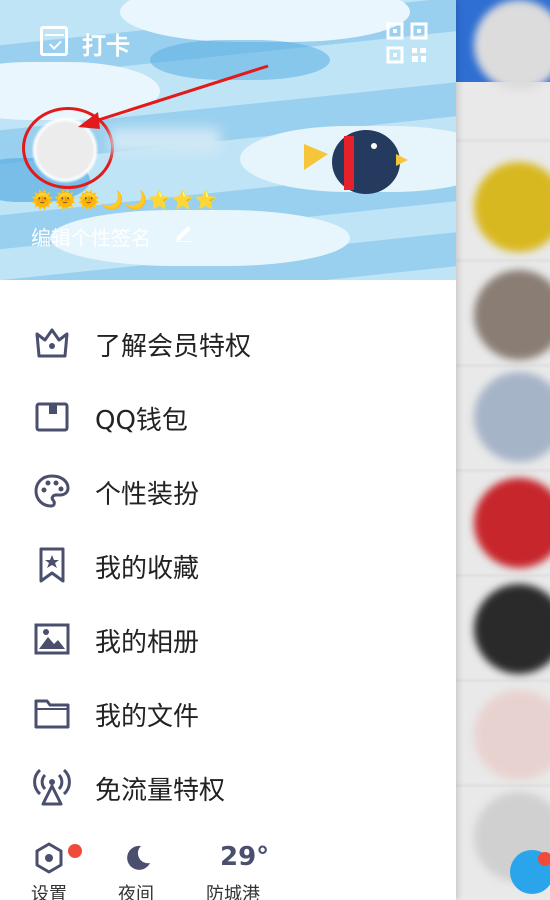 The height and width of the screenshot is (900, 550). Describe the element at coordinates (163, 869) in the screenshot. I see `night-mode-button: 夜间` at that location.